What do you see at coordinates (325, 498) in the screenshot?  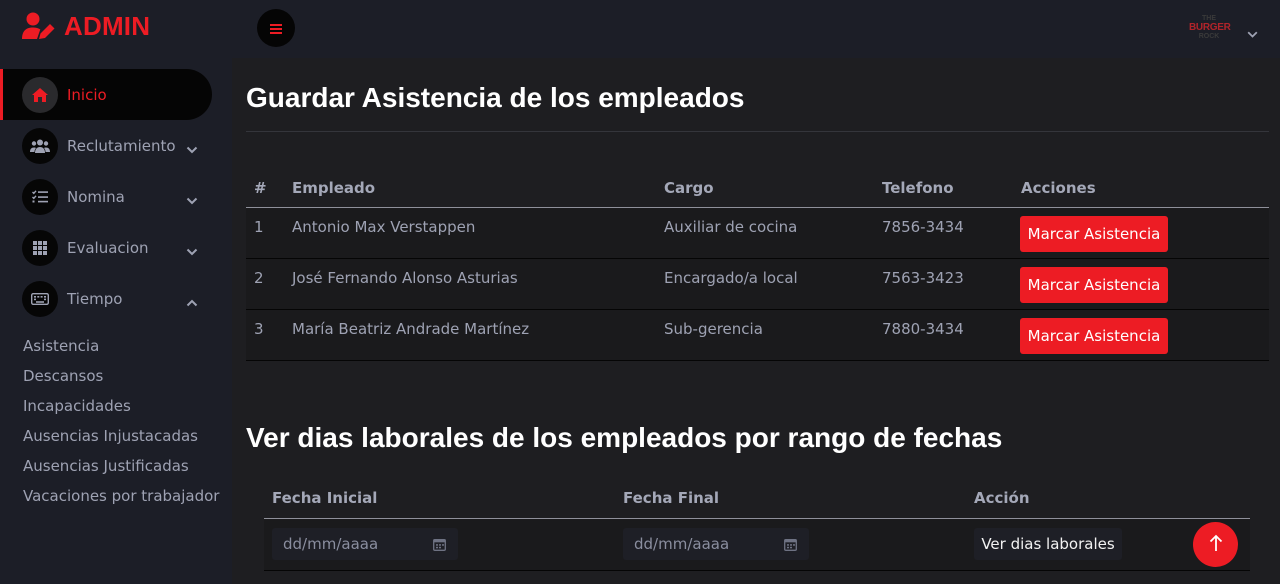 I see `column-header: Fecha Inicial` at bounding box center [325, 498].